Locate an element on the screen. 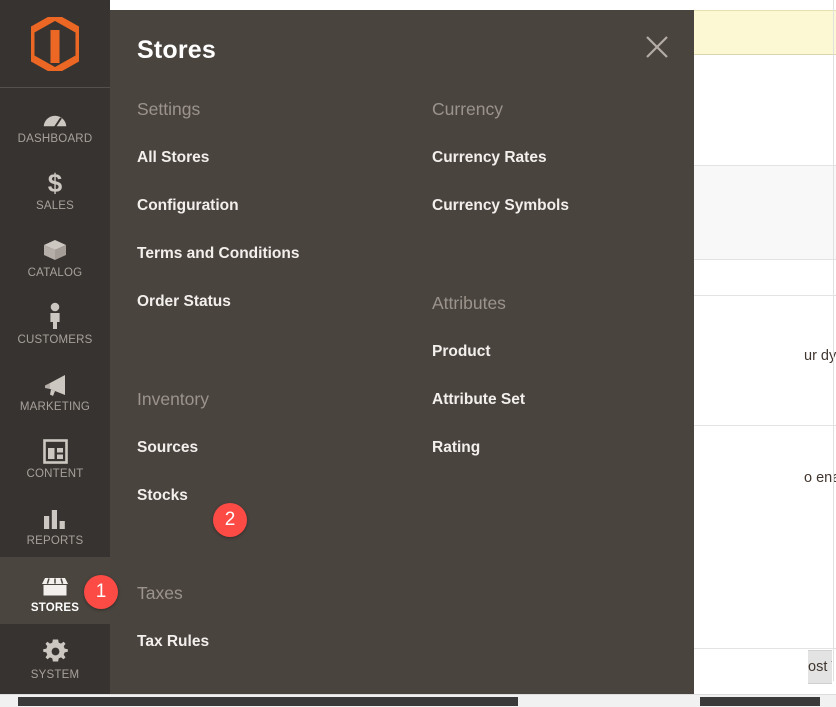 The image size is (836, 707). tax-value: $0.00 is located at coordinates (818, 546).